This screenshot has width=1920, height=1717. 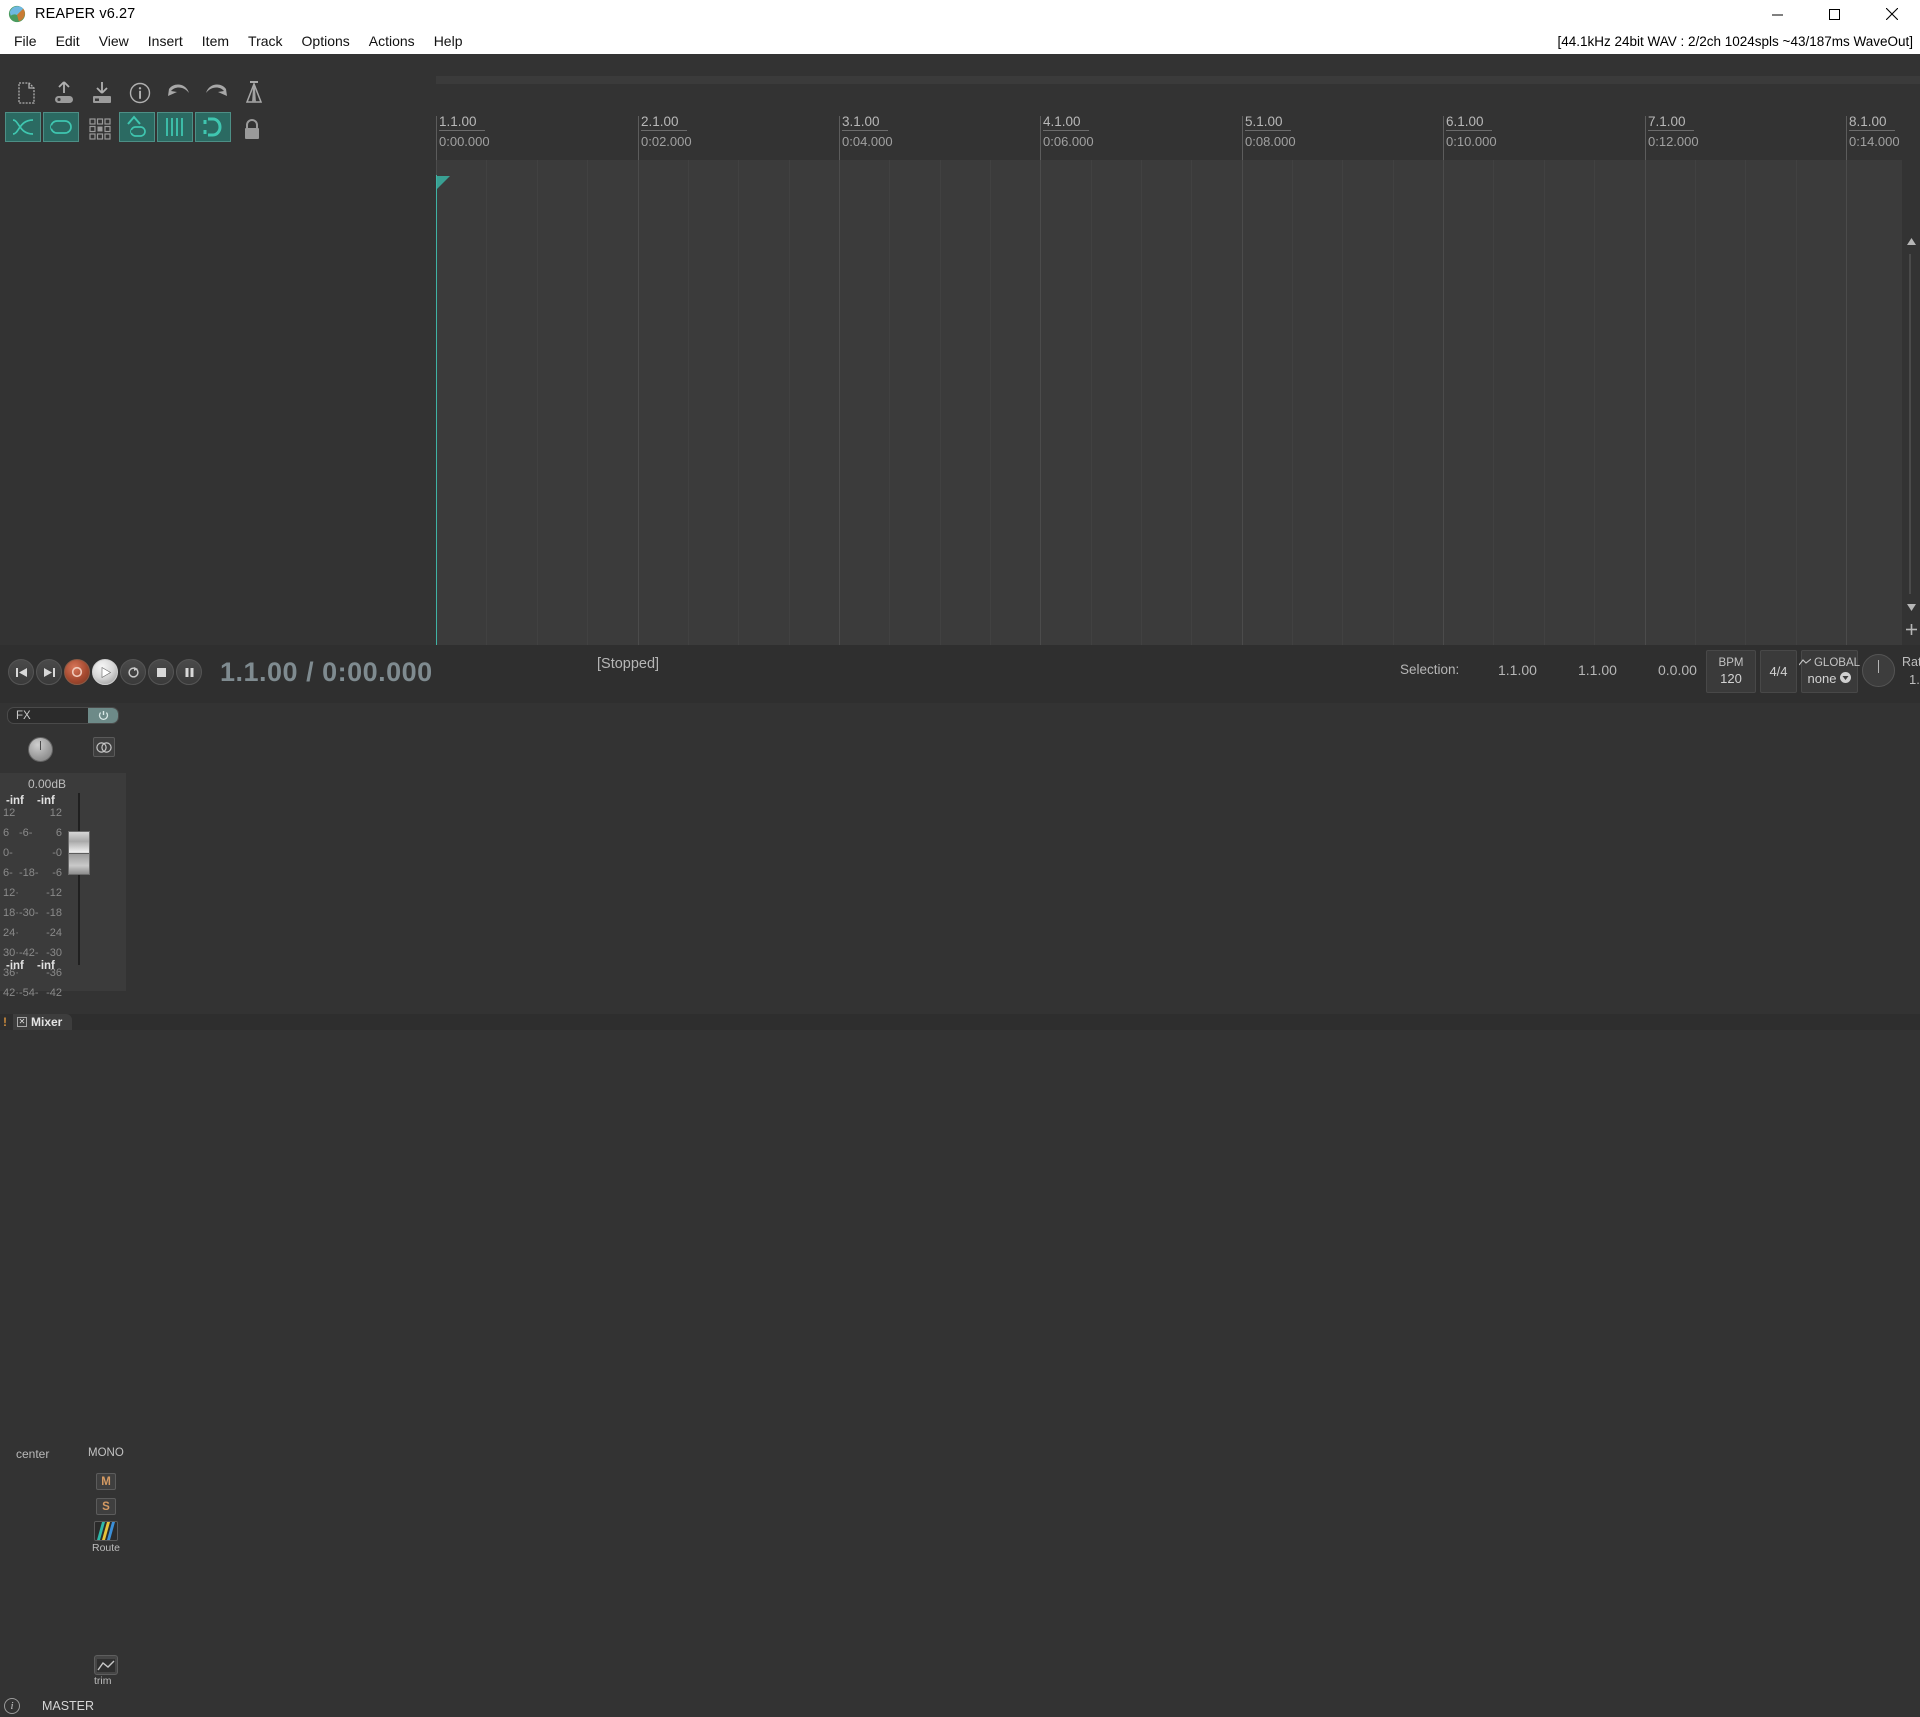 I want to click on ruler-bar-label: 7.1.00, so click(x=1671, y=122).